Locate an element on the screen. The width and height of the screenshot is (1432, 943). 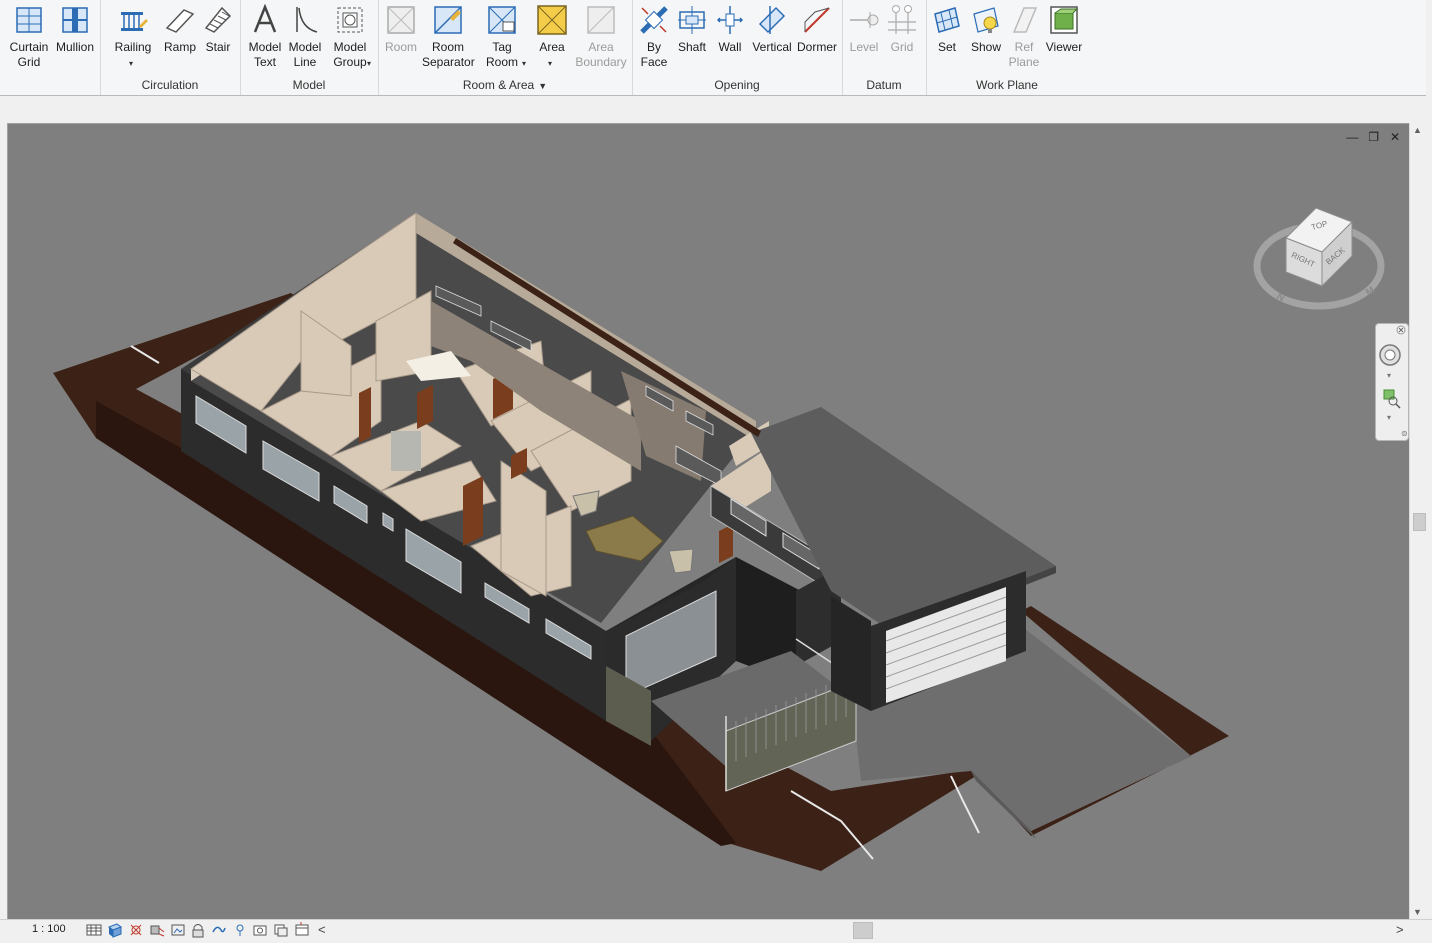
railing-dropdown-icon: ▾ is located at coordinates (131, 63).